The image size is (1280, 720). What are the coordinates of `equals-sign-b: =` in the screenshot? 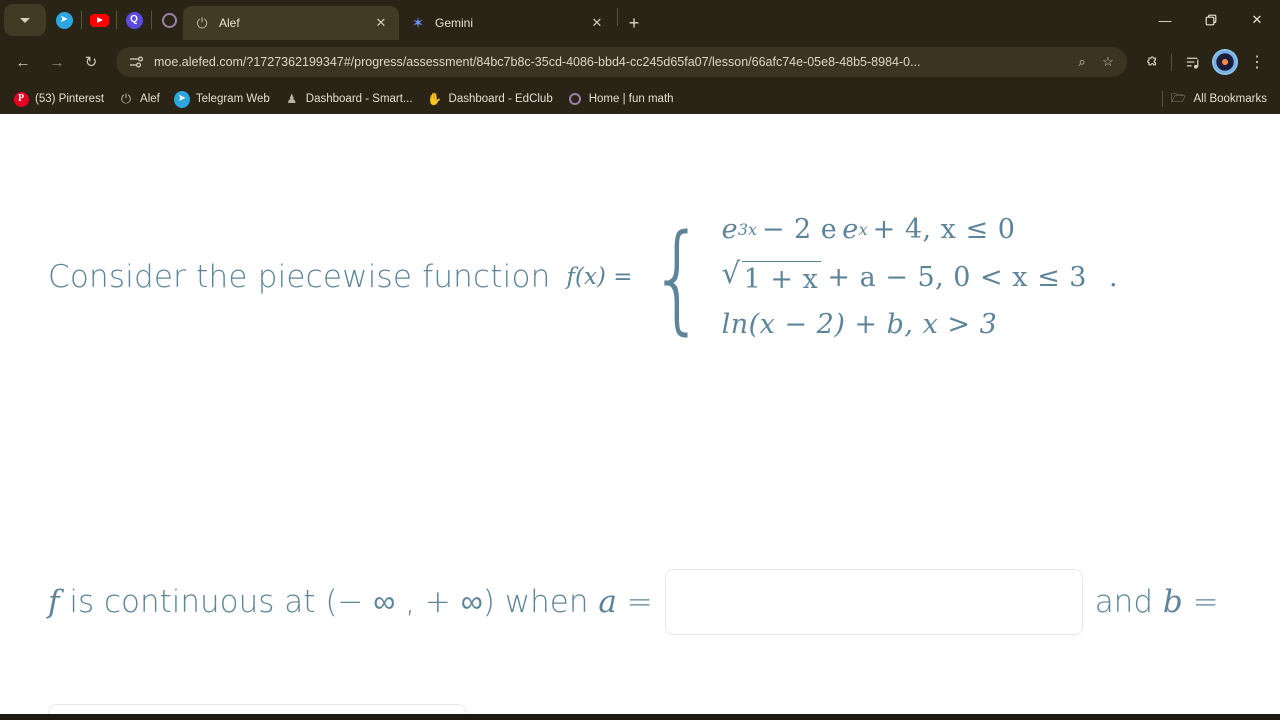 It's located at (1200, 602).